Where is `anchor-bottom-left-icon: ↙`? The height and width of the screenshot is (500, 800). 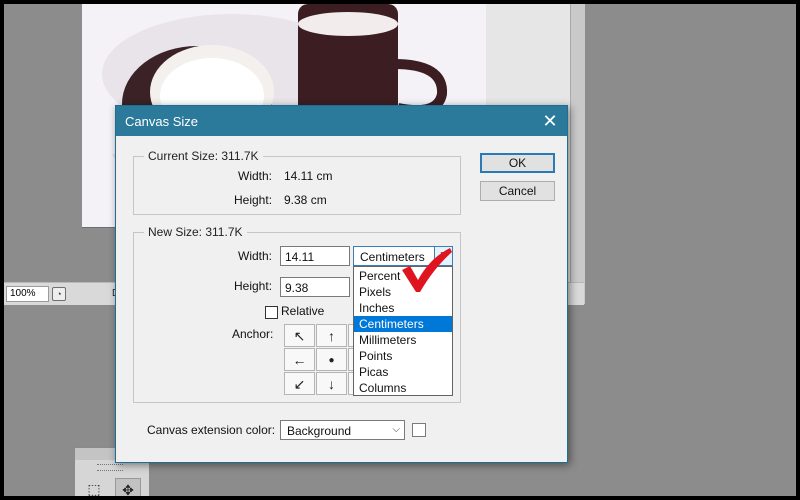 anchor-bottom-left-icon: ↙ is located at coordinates (299, 383).